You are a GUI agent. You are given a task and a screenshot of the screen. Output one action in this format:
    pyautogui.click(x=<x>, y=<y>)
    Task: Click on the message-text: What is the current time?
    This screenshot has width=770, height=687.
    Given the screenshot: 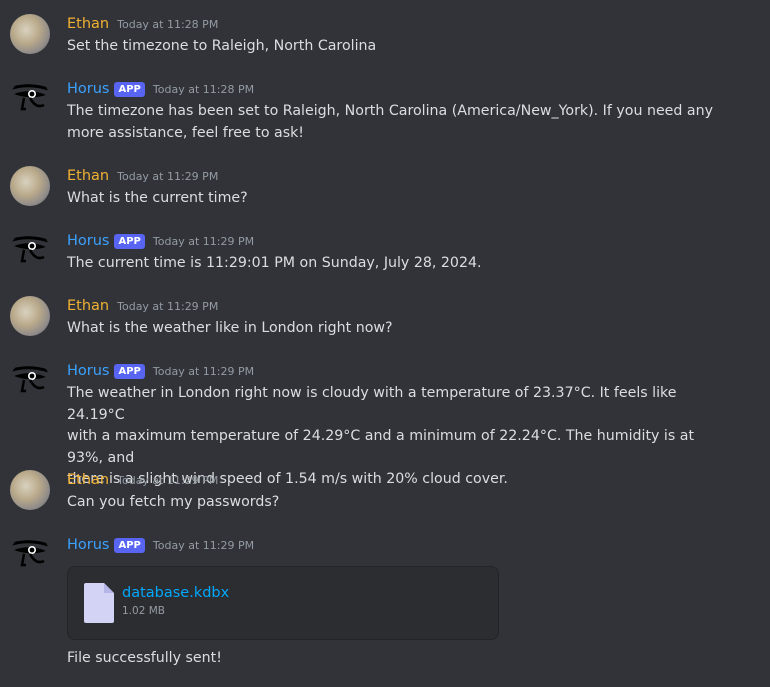 What is the action you would take?
    pyautogui.click(x=157, y=198)
    